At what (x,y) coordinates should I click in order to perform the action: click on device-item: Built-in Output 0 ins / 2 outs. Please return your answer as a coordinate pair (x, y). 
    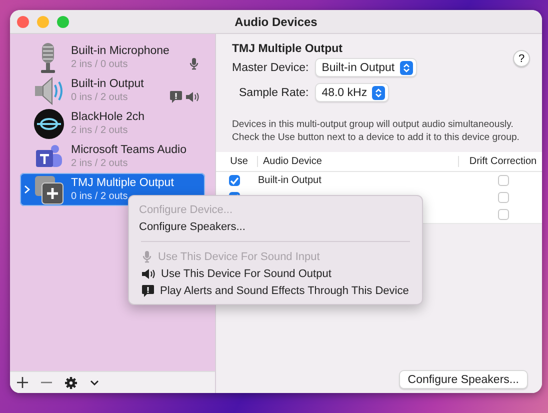
    Looking at the image, I should click on (112, 90).